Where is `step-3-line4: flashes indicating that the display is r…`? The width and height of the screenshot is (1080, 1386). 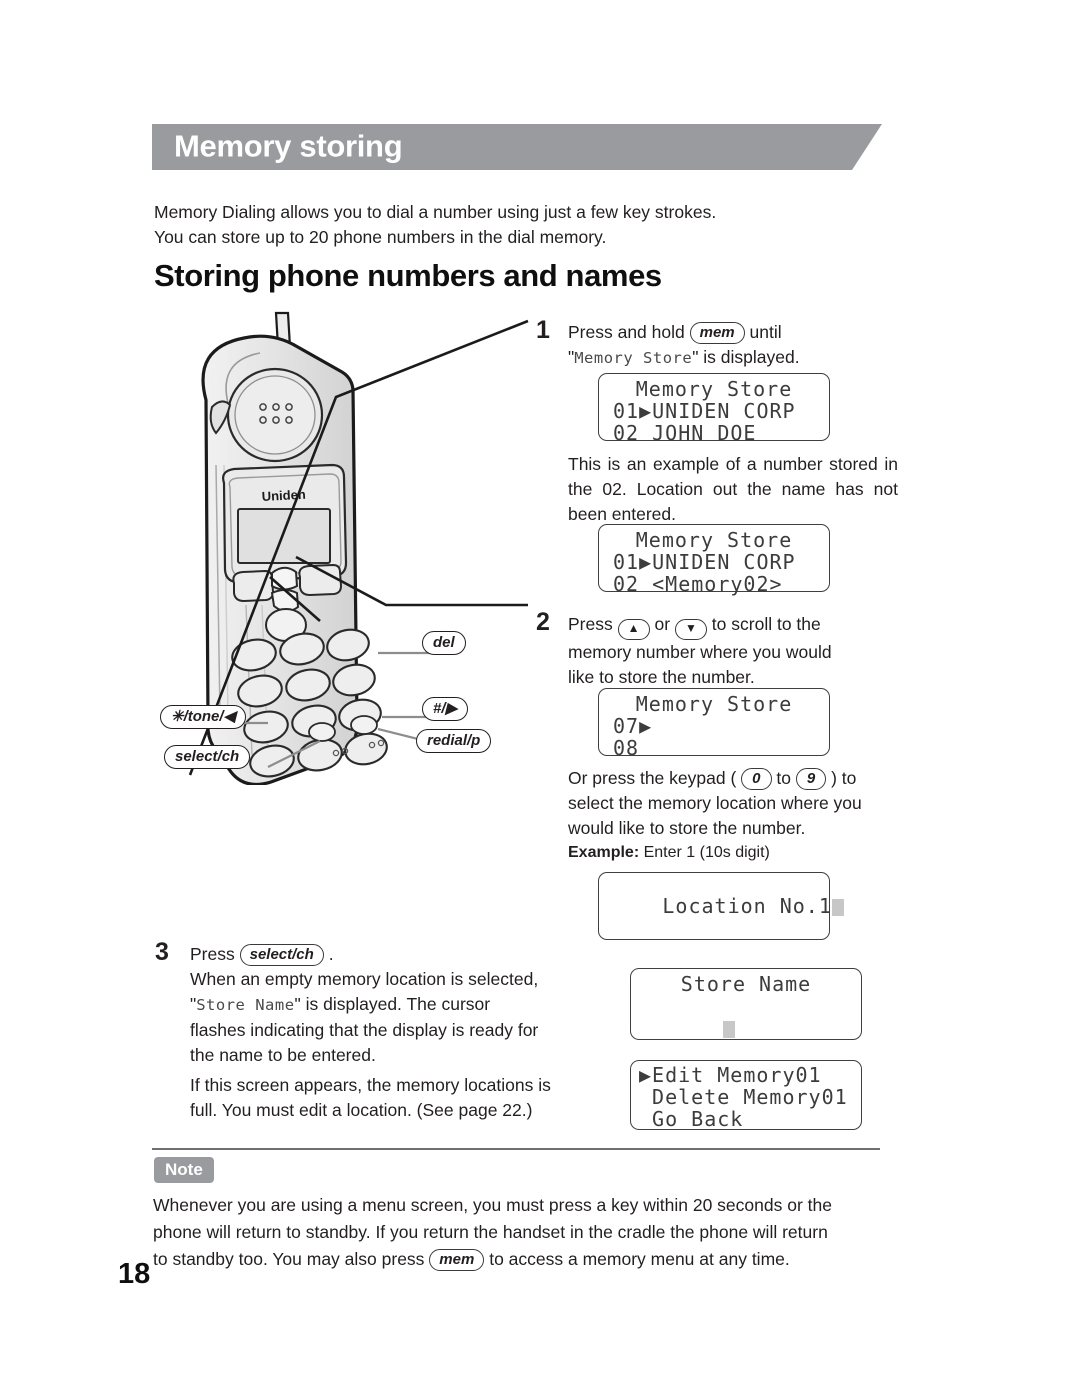
step-3-line4: flashes indicating that the display is r… is located at coordinates (364, 1030).